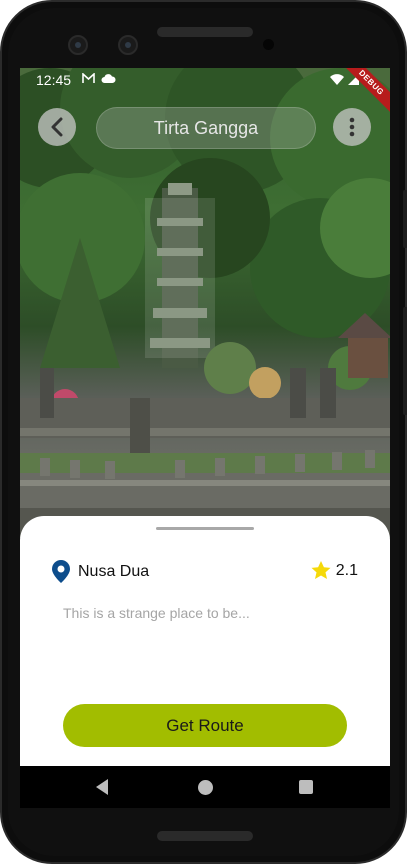 This screenshot has height=864, width=407. What do you see at coordinates (334, 570) in the screenshot?
I see `rating: 2.1` at bounding box center [334, 570].